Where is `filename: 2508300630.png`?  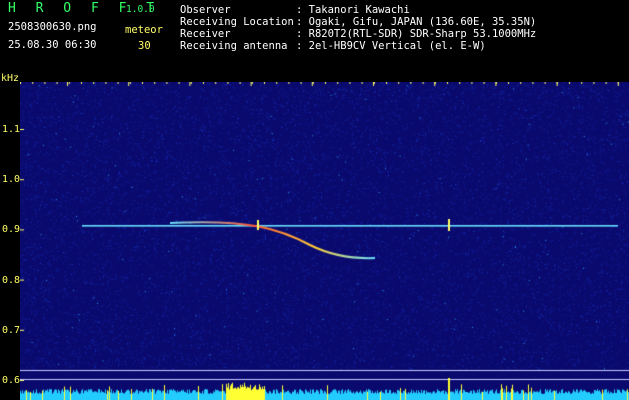
filename: 2508300630.png is located at coordinates (52, 27).